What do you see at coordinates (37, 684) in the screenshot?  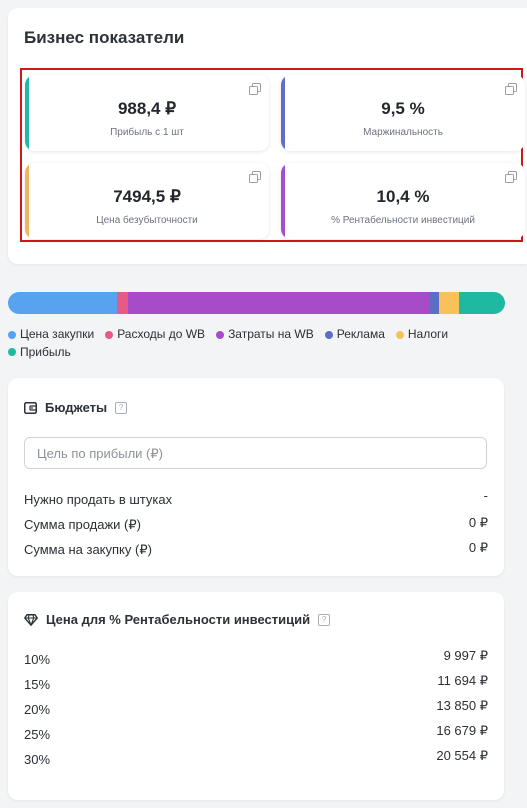 I see `roi-percent: 15%` at bounding box center [37, 684].